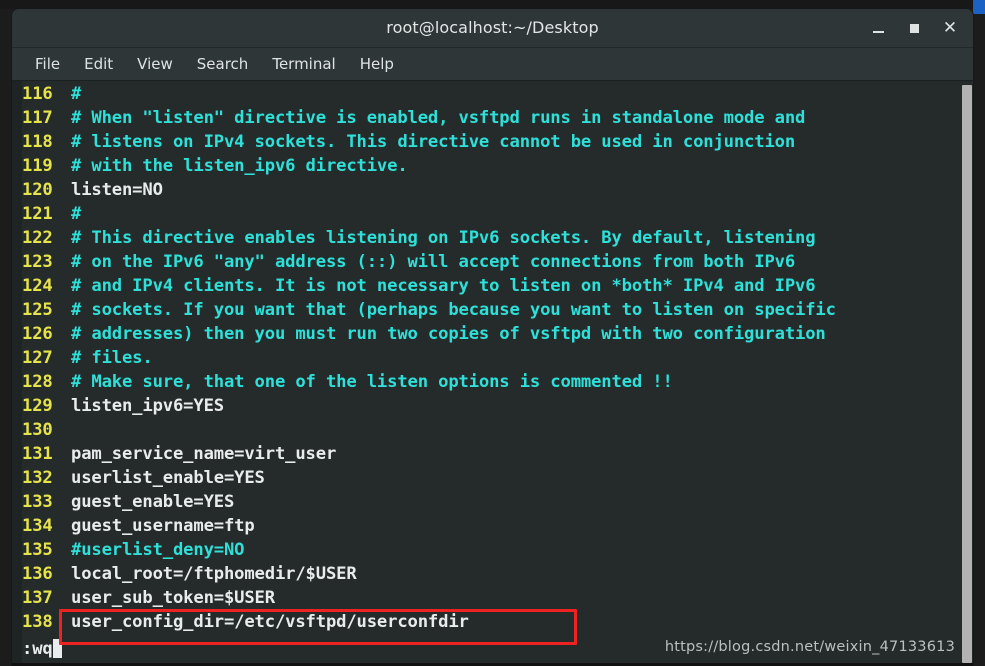  I want to click on line-text: guest_username=ftp, so click(163, 526).